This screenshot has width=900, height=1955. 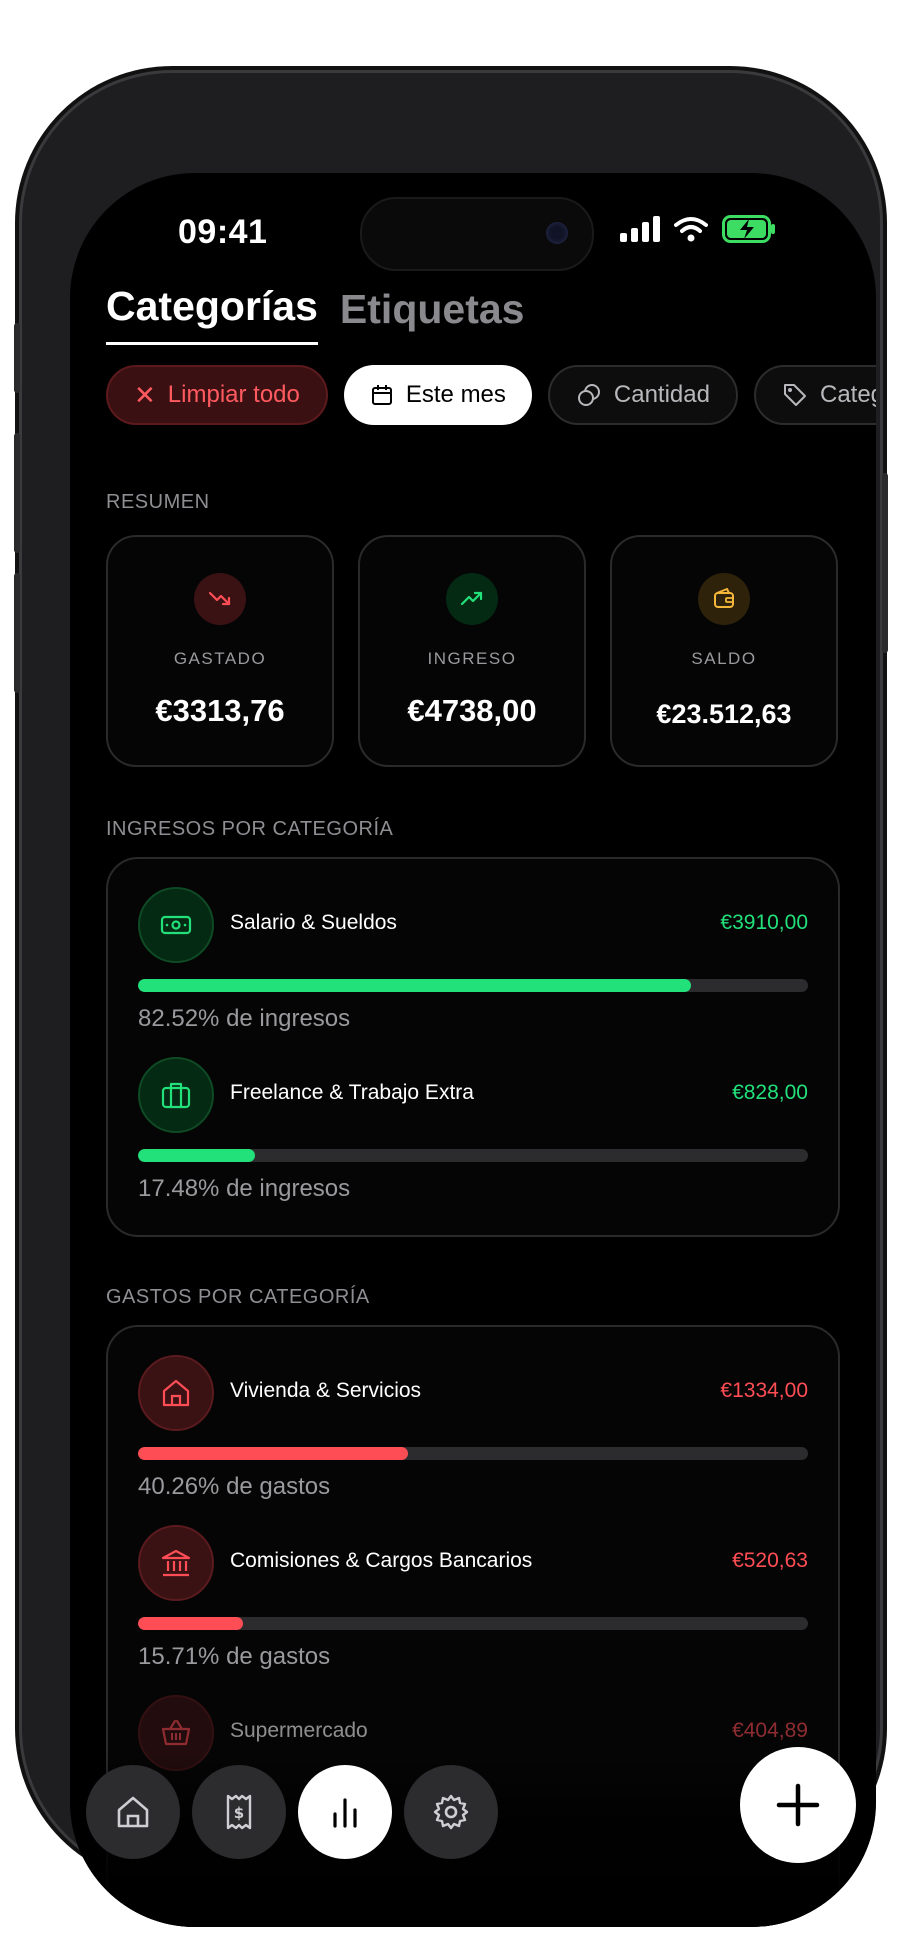 I want to click on this-month-chip: Este mes, so click(x=437, y=395).